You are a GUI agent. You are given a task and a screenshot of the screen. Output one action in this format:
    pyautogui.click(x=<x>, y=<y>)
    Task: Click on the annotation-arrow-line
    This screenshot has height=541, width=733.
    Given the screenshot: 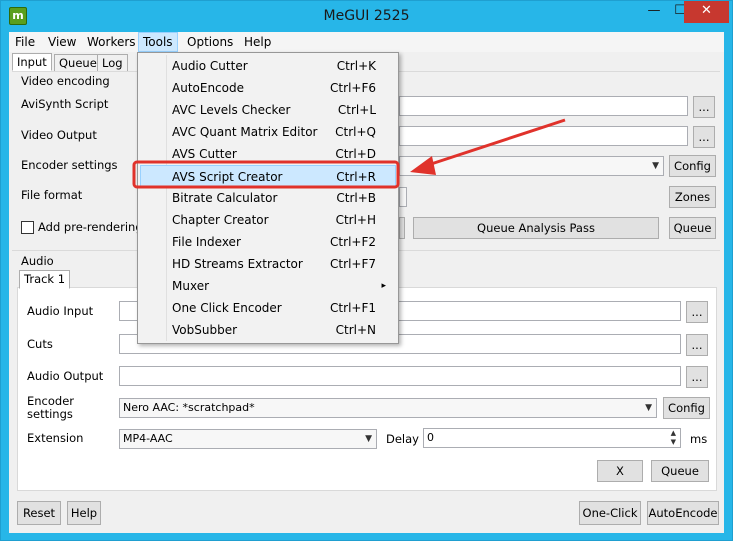 What is the action you would take?
    pyautogui.click(x=495, y=143)
    